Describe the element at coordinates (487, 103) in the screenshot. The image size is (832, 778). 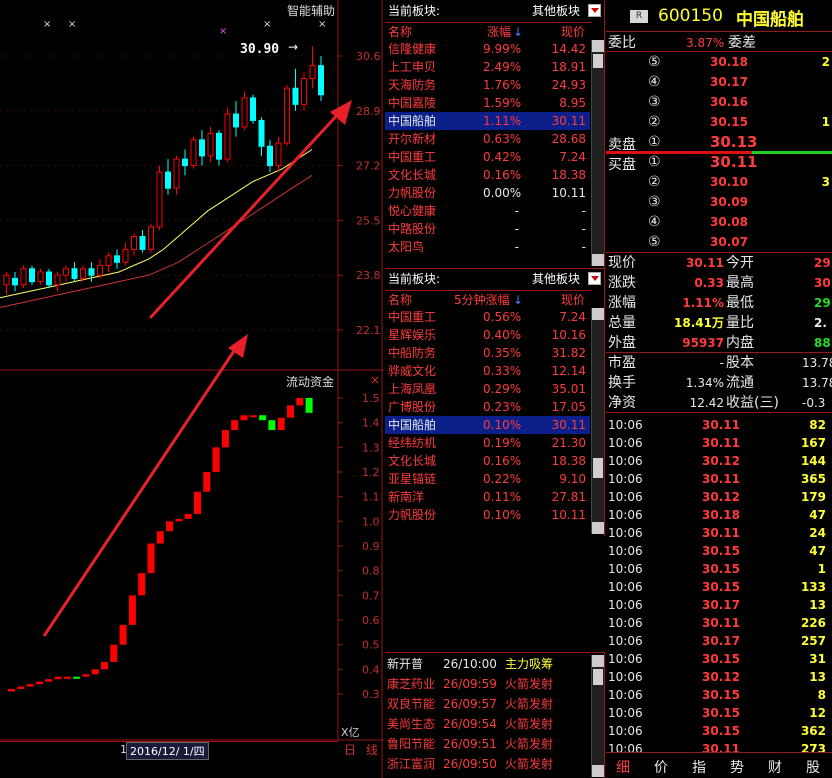
I see `sector-row: 中国嘉陵 1.59% 8.95` at that location.